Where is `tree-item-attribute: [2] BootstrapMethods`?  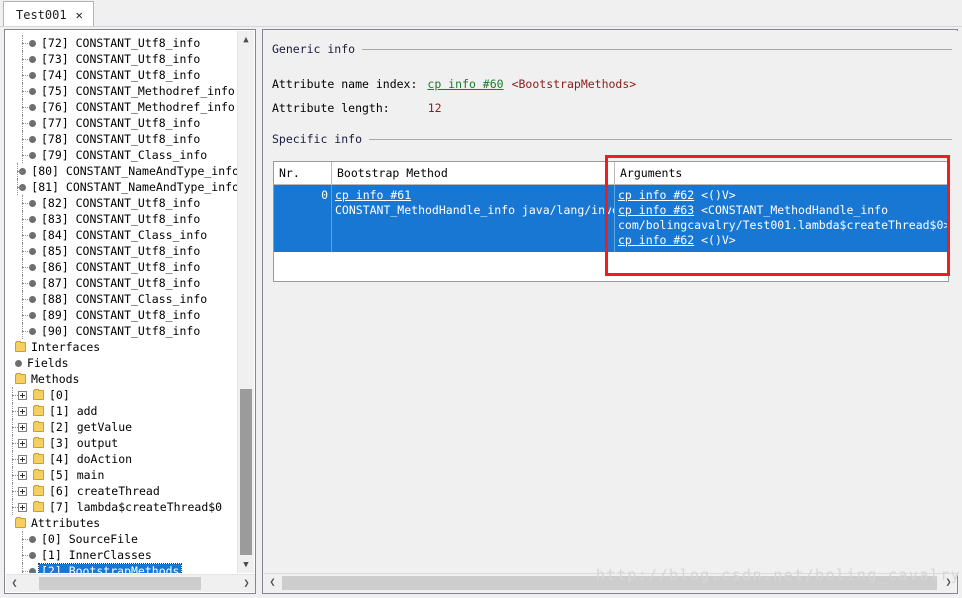 tree-item-attribute: [2] BootstrapMethods is located at coordinates (110, 568).